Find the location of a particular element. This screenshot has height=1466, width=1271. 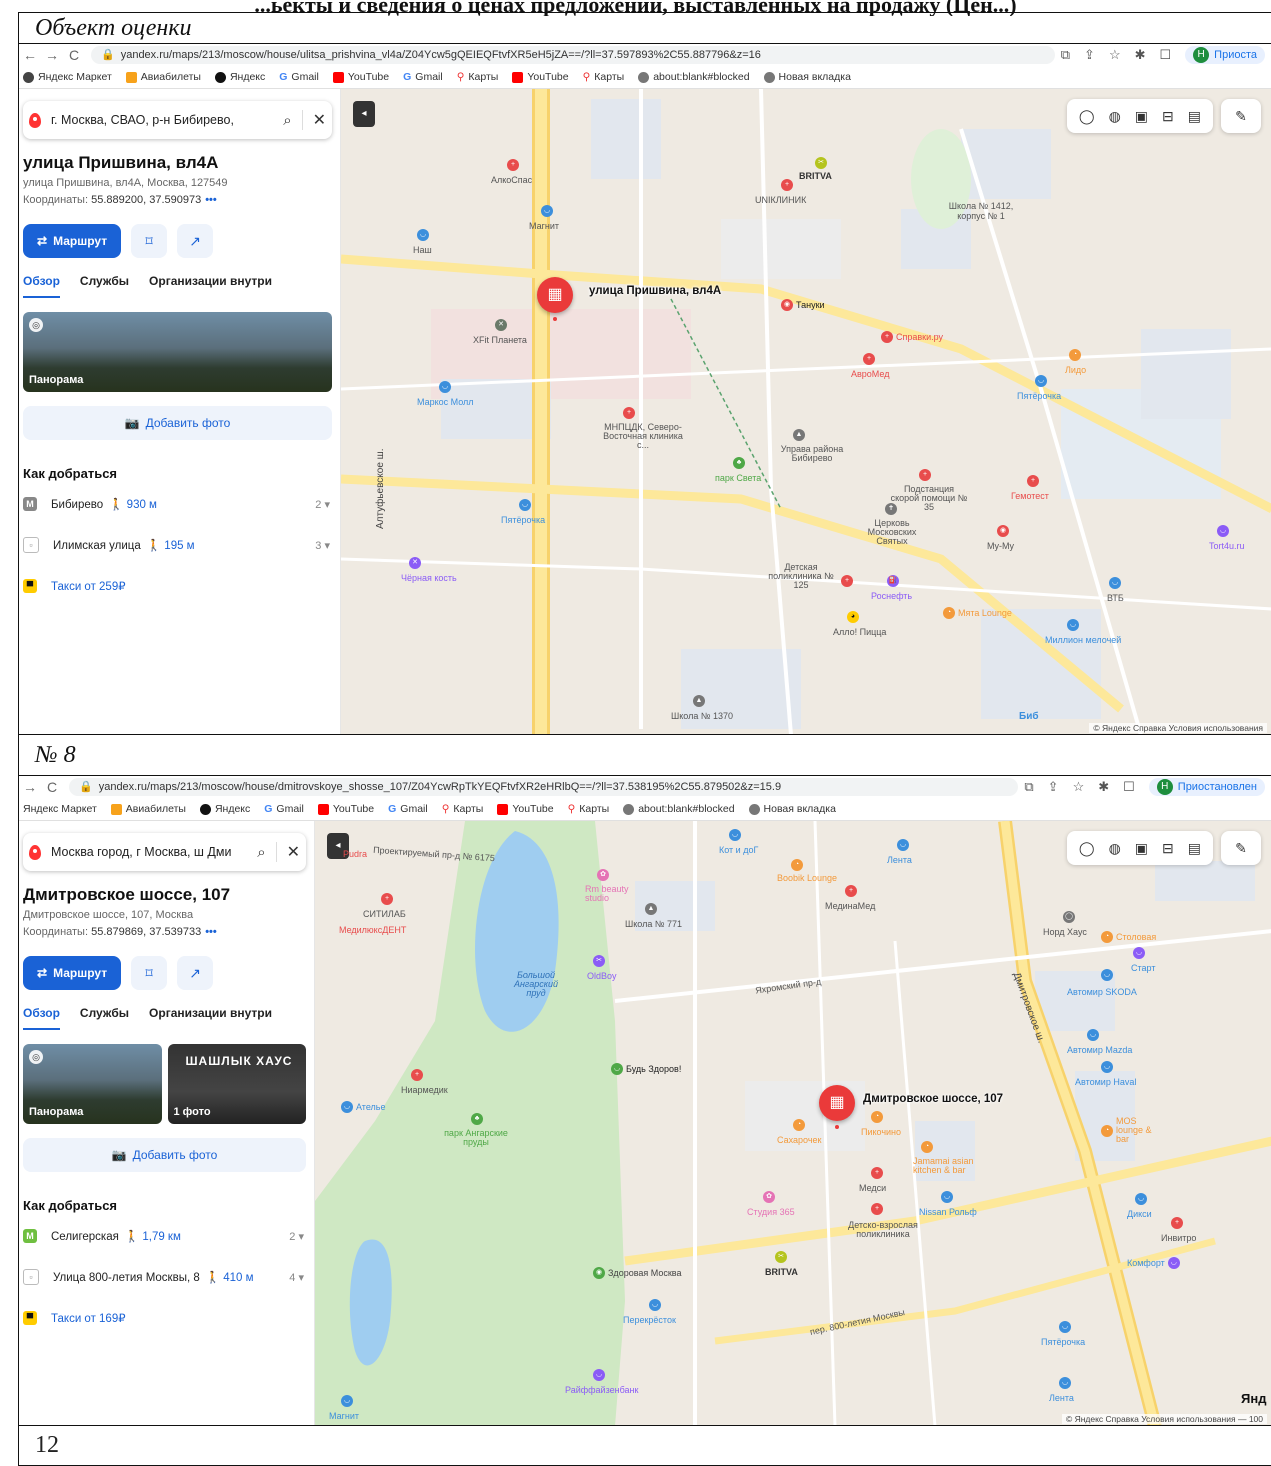

tab-organizations: Организации внутри is located at coordinates (210, 286).